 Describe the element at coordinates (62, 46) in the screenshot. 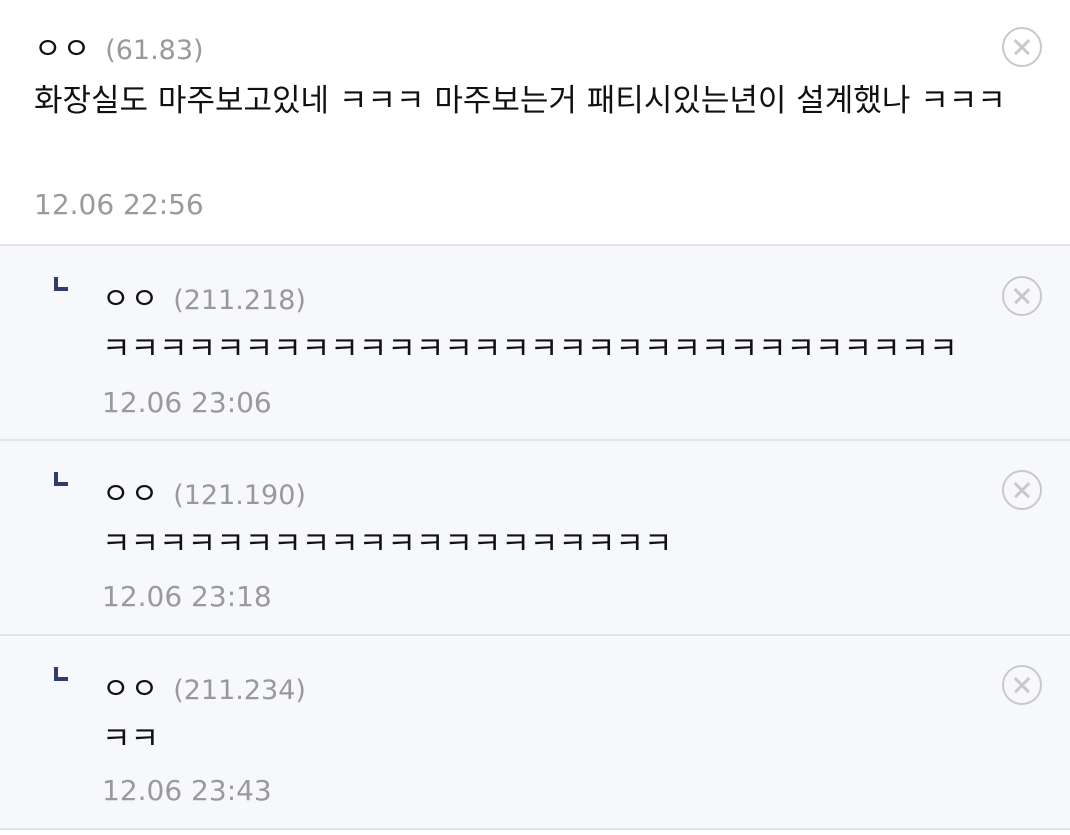

I see `comment-nickname: ㅇㅇ` at that location.